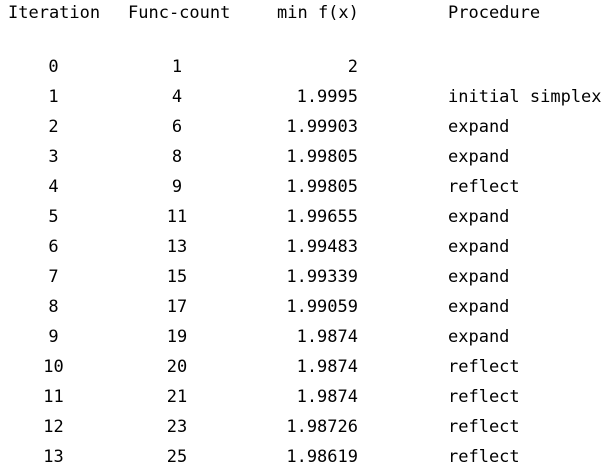 The image size is (613, 470). Describe the element at coordinates (306, 351) in the screenshot. I see `table-row: 10 20 1.9874 reflect` at that location.